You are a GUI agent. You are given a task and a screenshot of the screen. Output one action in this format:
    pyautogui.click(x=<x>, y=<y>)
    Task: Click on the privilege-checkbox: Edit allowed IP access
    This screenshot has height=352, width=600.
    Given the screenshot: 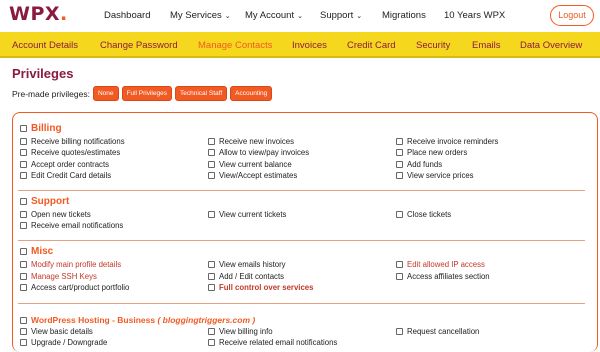 What is the action you would take?
    pyautogui.click(x=440, y=264)
    